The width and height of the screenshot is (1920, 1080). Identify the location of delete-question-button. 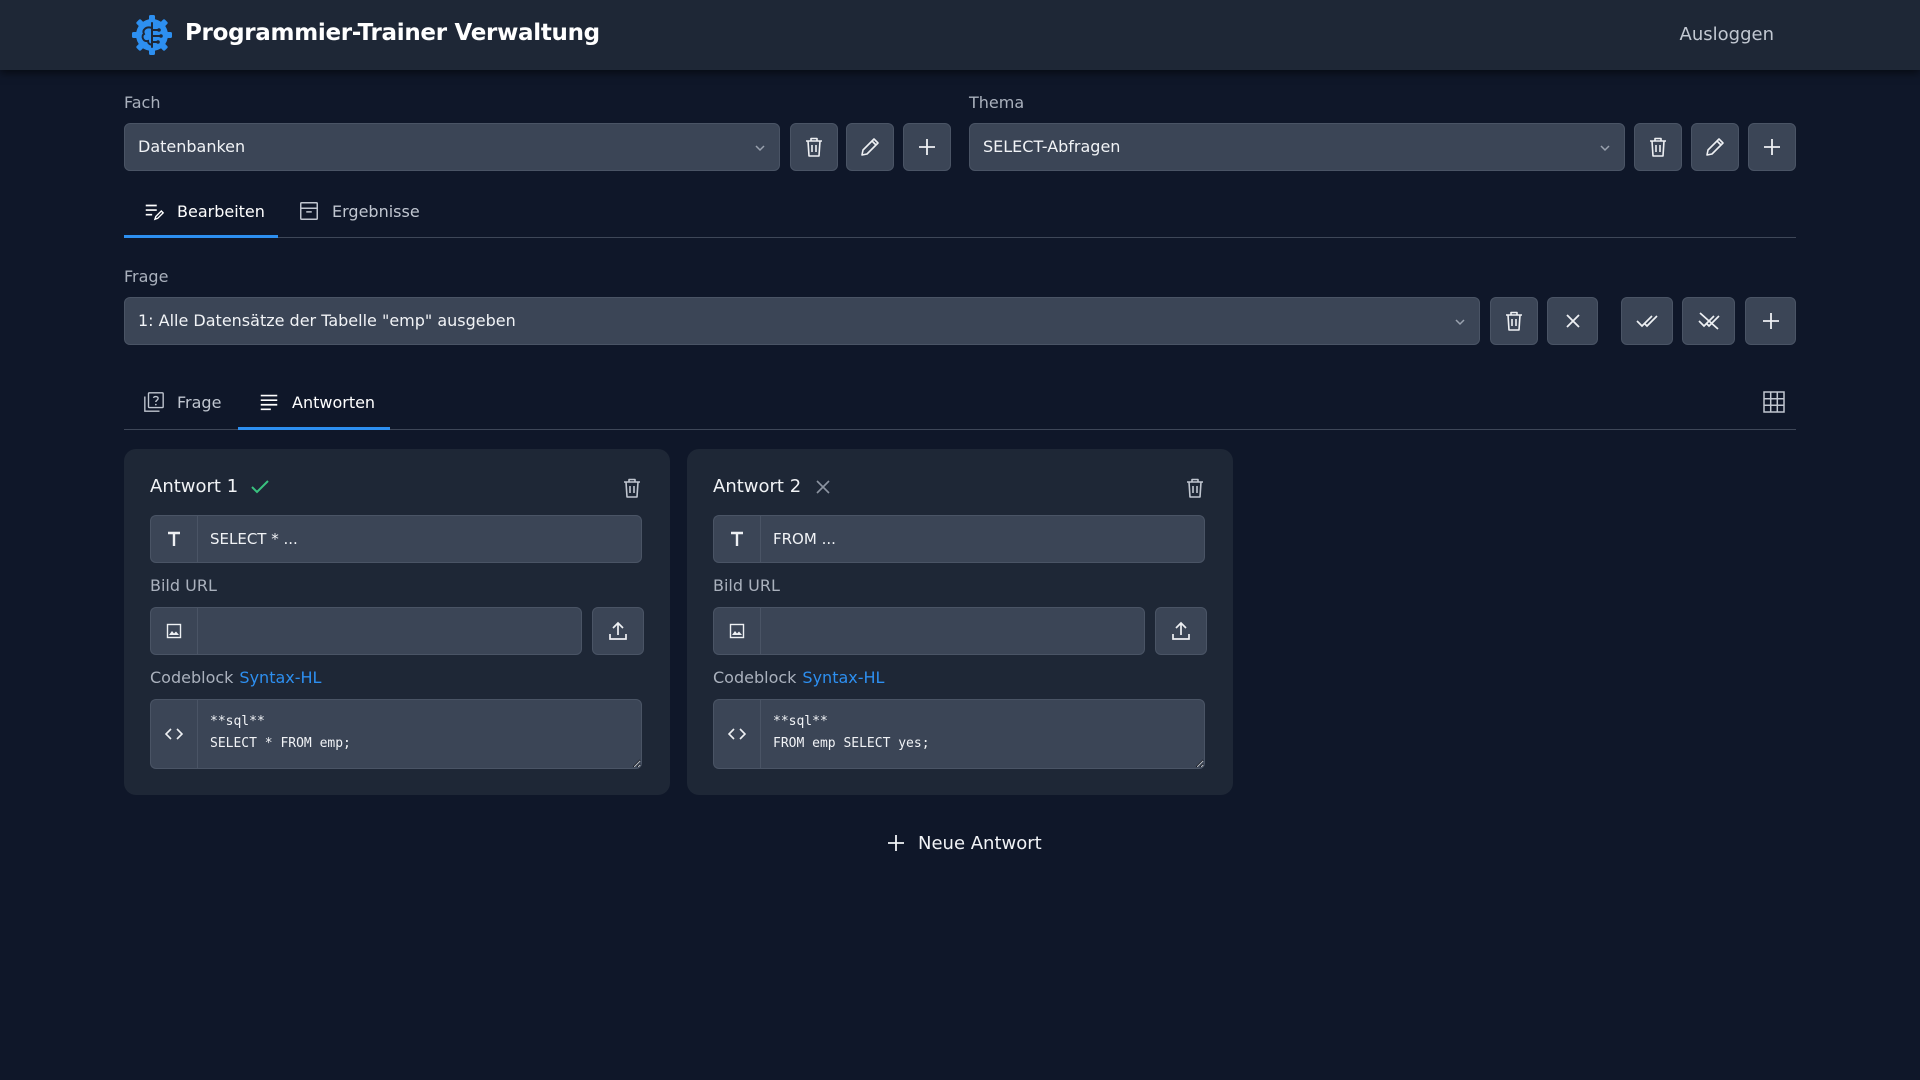
(1514, 321).